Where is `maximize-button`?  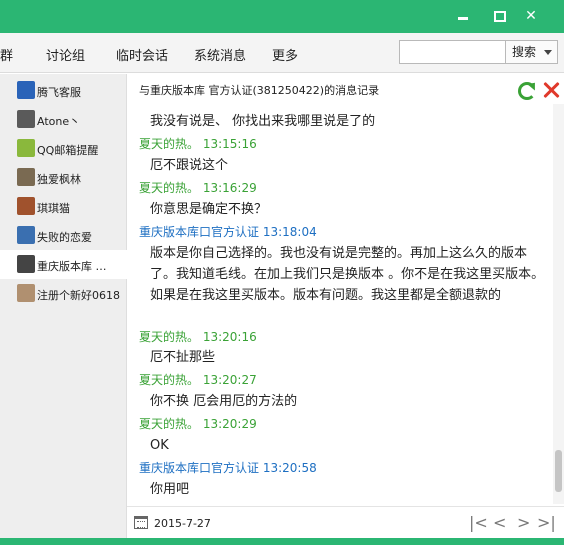
maximize-button is located at coordinates (499, 16).